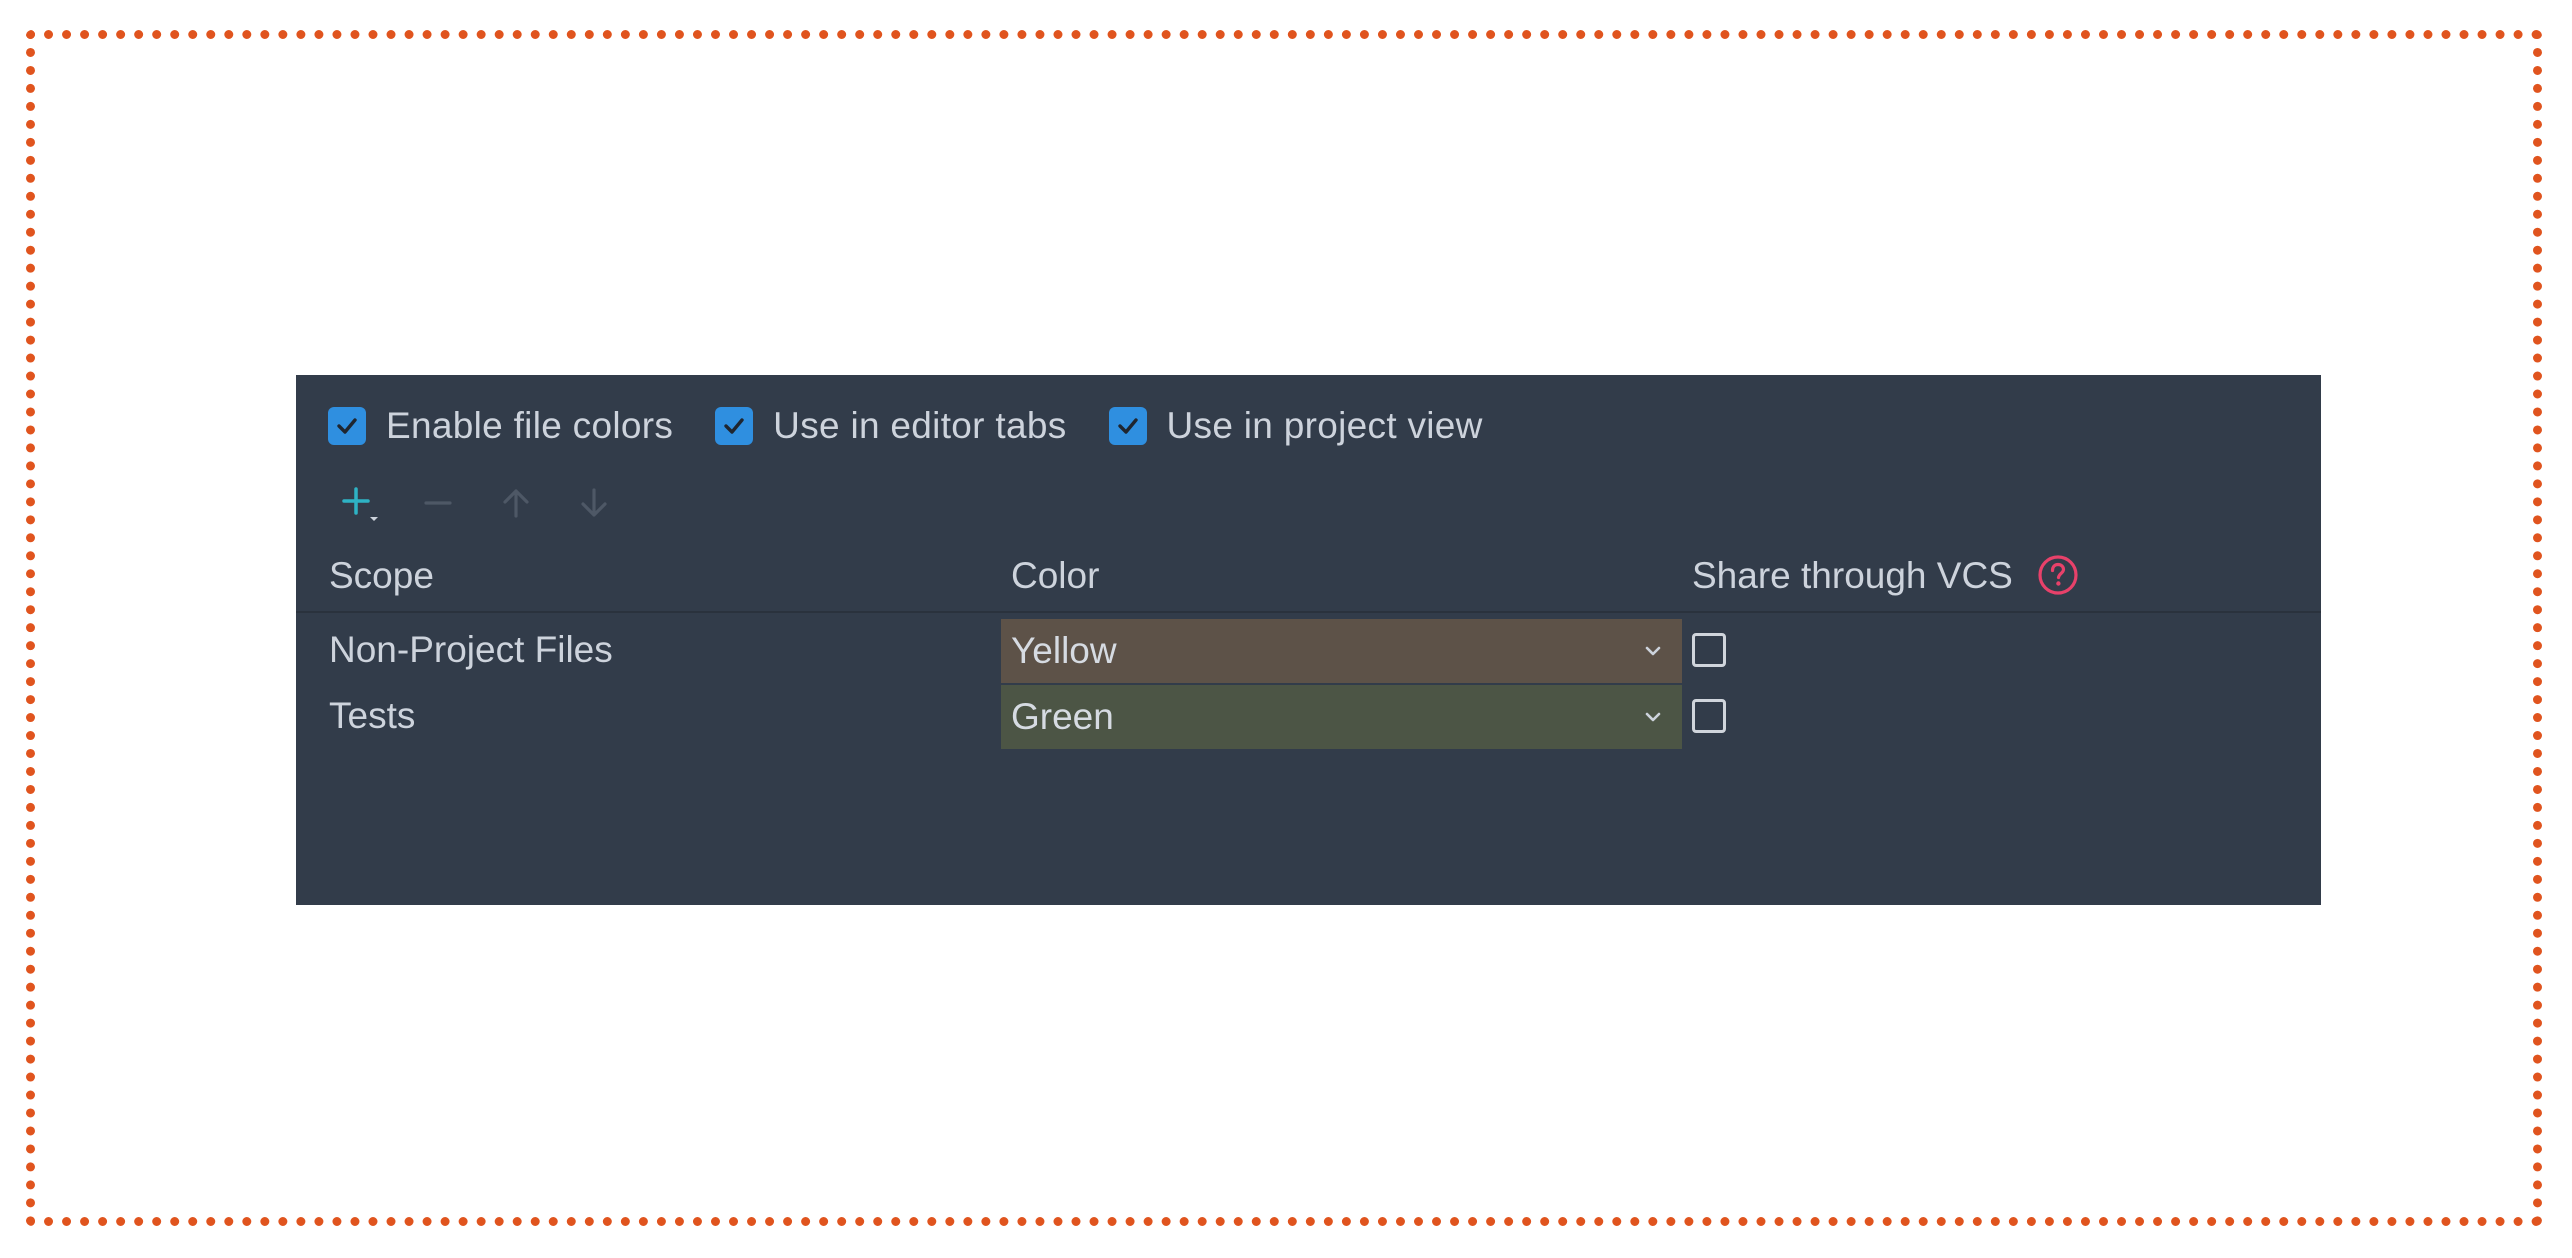 The height and width of the screenshot is (1258, 2572). Describe the element at coordinates (1308, 583) in the screenshot. I see `table-header: Scope Color Share through VCS` at that location.